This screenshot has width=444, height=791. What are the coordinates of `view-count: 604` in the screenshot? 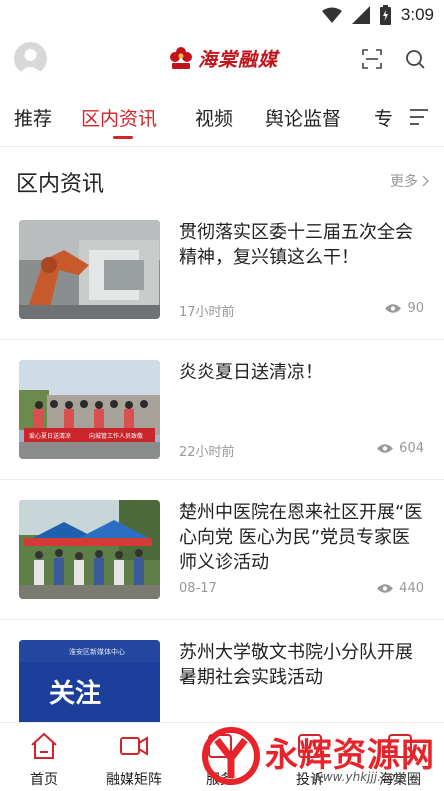 It's located at (411, 448).